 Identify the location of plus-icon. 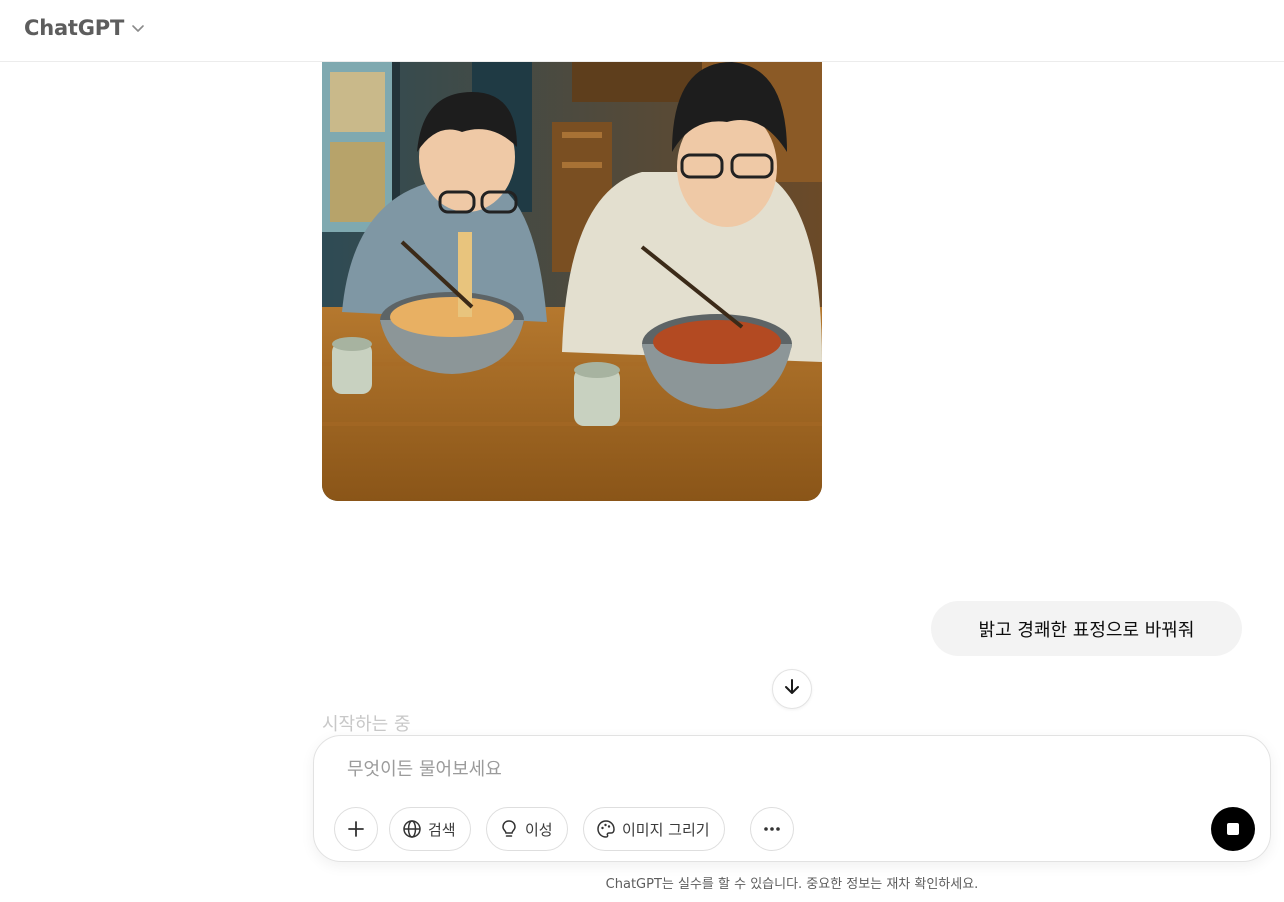
(356, 829).